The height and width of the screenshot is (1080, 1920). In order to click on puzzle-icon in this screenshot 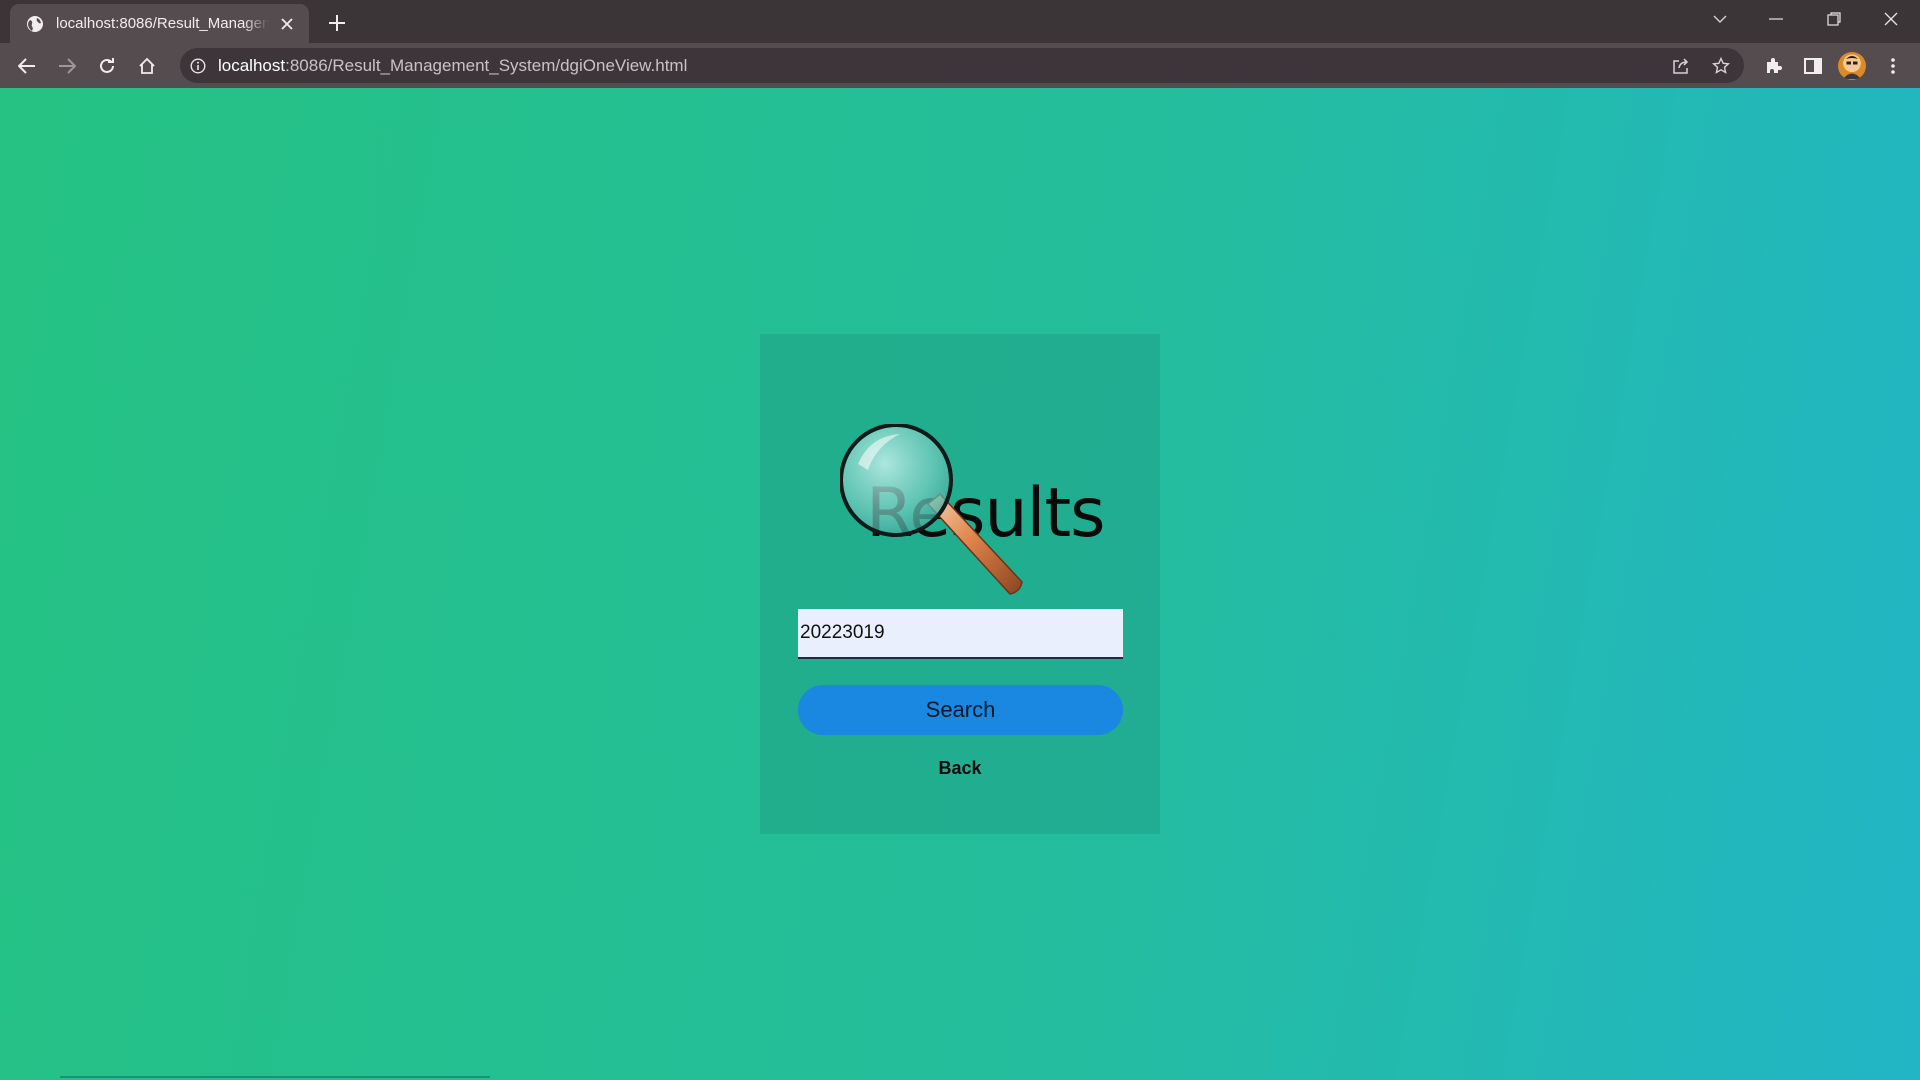, I will do `click(1774, 65)`.